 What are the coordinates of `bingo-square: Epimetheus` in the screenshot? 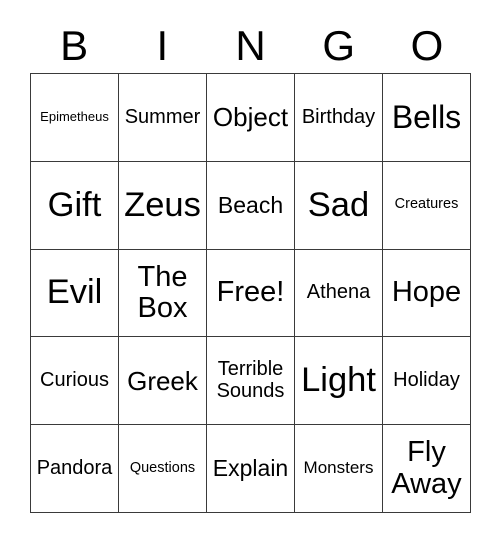 It's located at (75, 118).